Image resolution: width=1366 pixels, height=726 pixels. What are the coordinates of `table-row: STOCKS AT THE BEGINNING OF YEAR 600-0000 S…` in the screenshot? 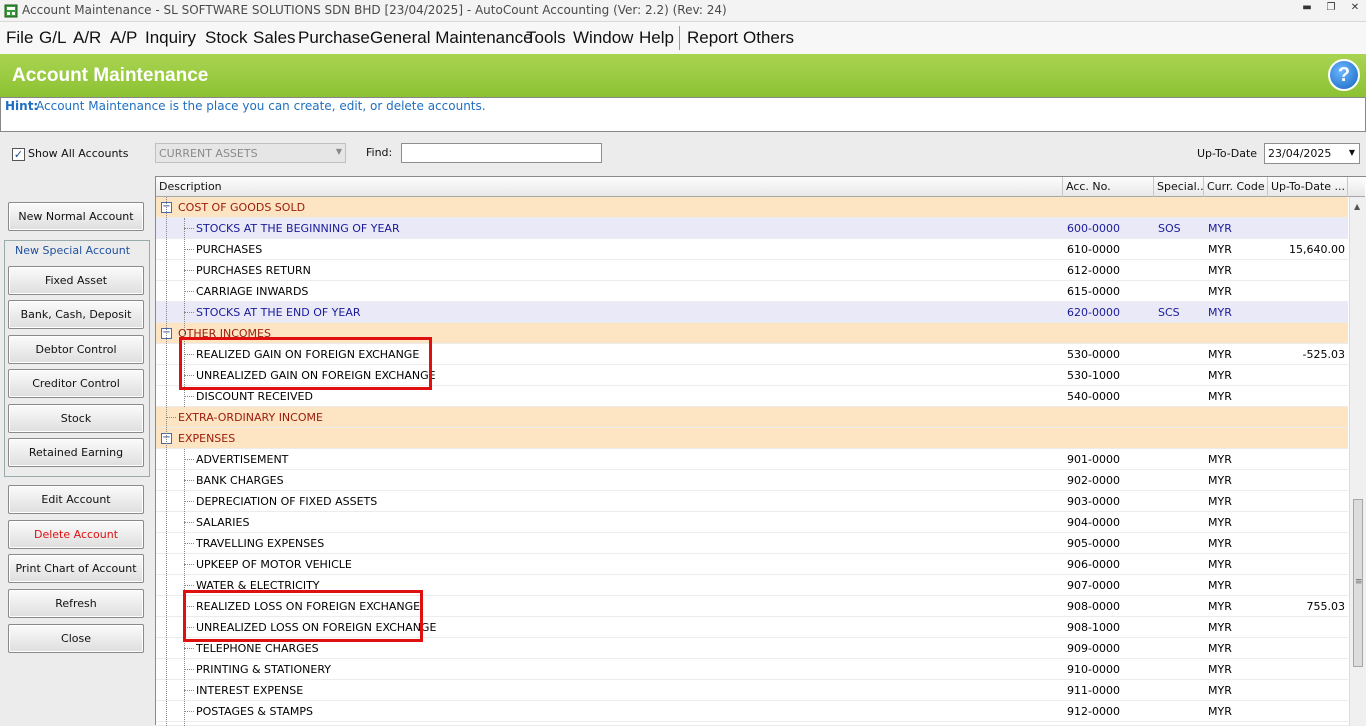 It's located at (752, 228).